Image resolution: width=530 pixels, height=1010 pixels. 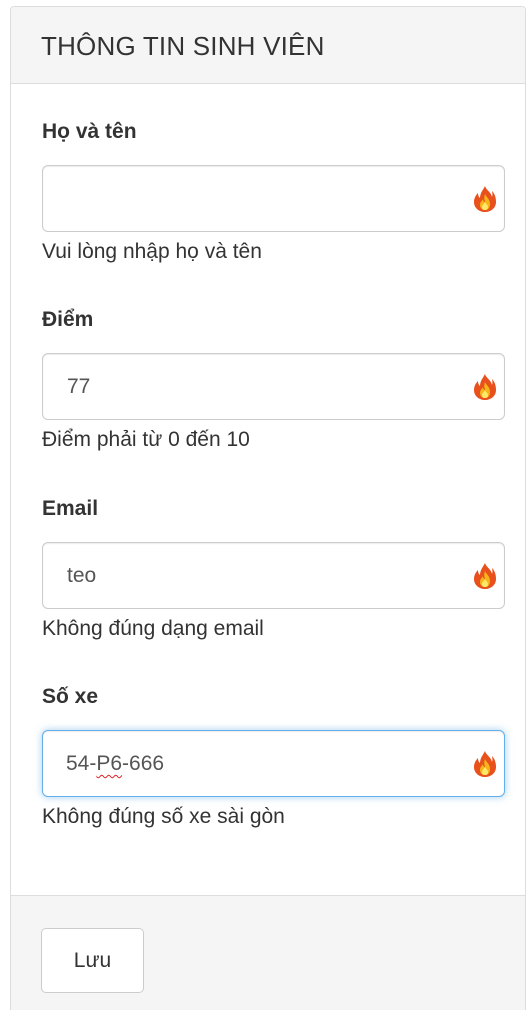 What do you see at coordinates (92, 960) in the screenshot?
I see `save-button: Lưu` at bounding box center [92, 960].